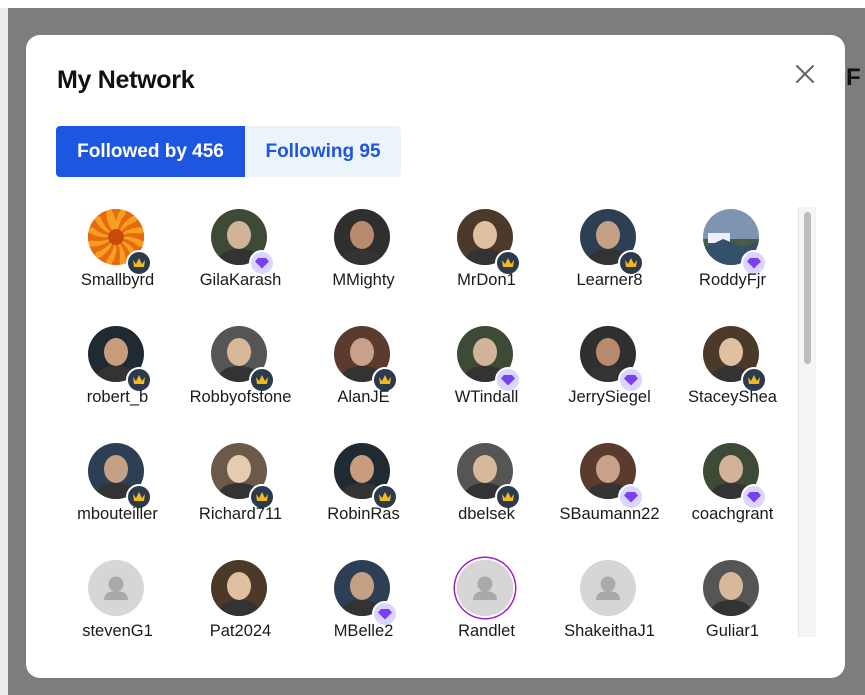  What do you see at coordinates (732, 380) in the screenshot?
I see `user-card: StaceyShea` at bounding box center [732, 380].